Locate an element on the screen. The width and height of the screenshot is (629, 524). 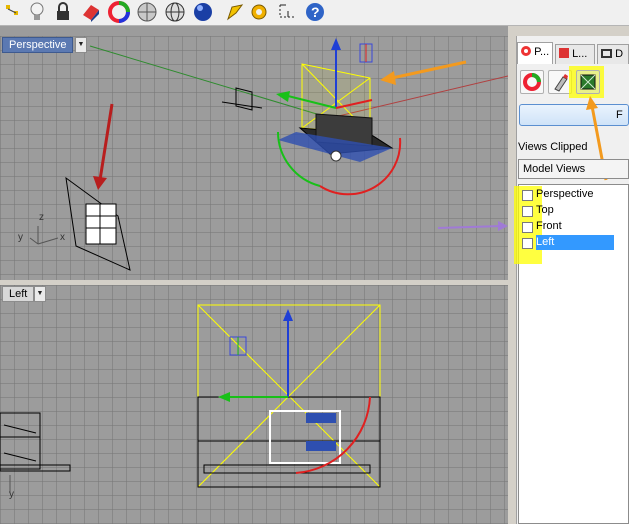
pencil-icon is located at coordinates (235, 12).